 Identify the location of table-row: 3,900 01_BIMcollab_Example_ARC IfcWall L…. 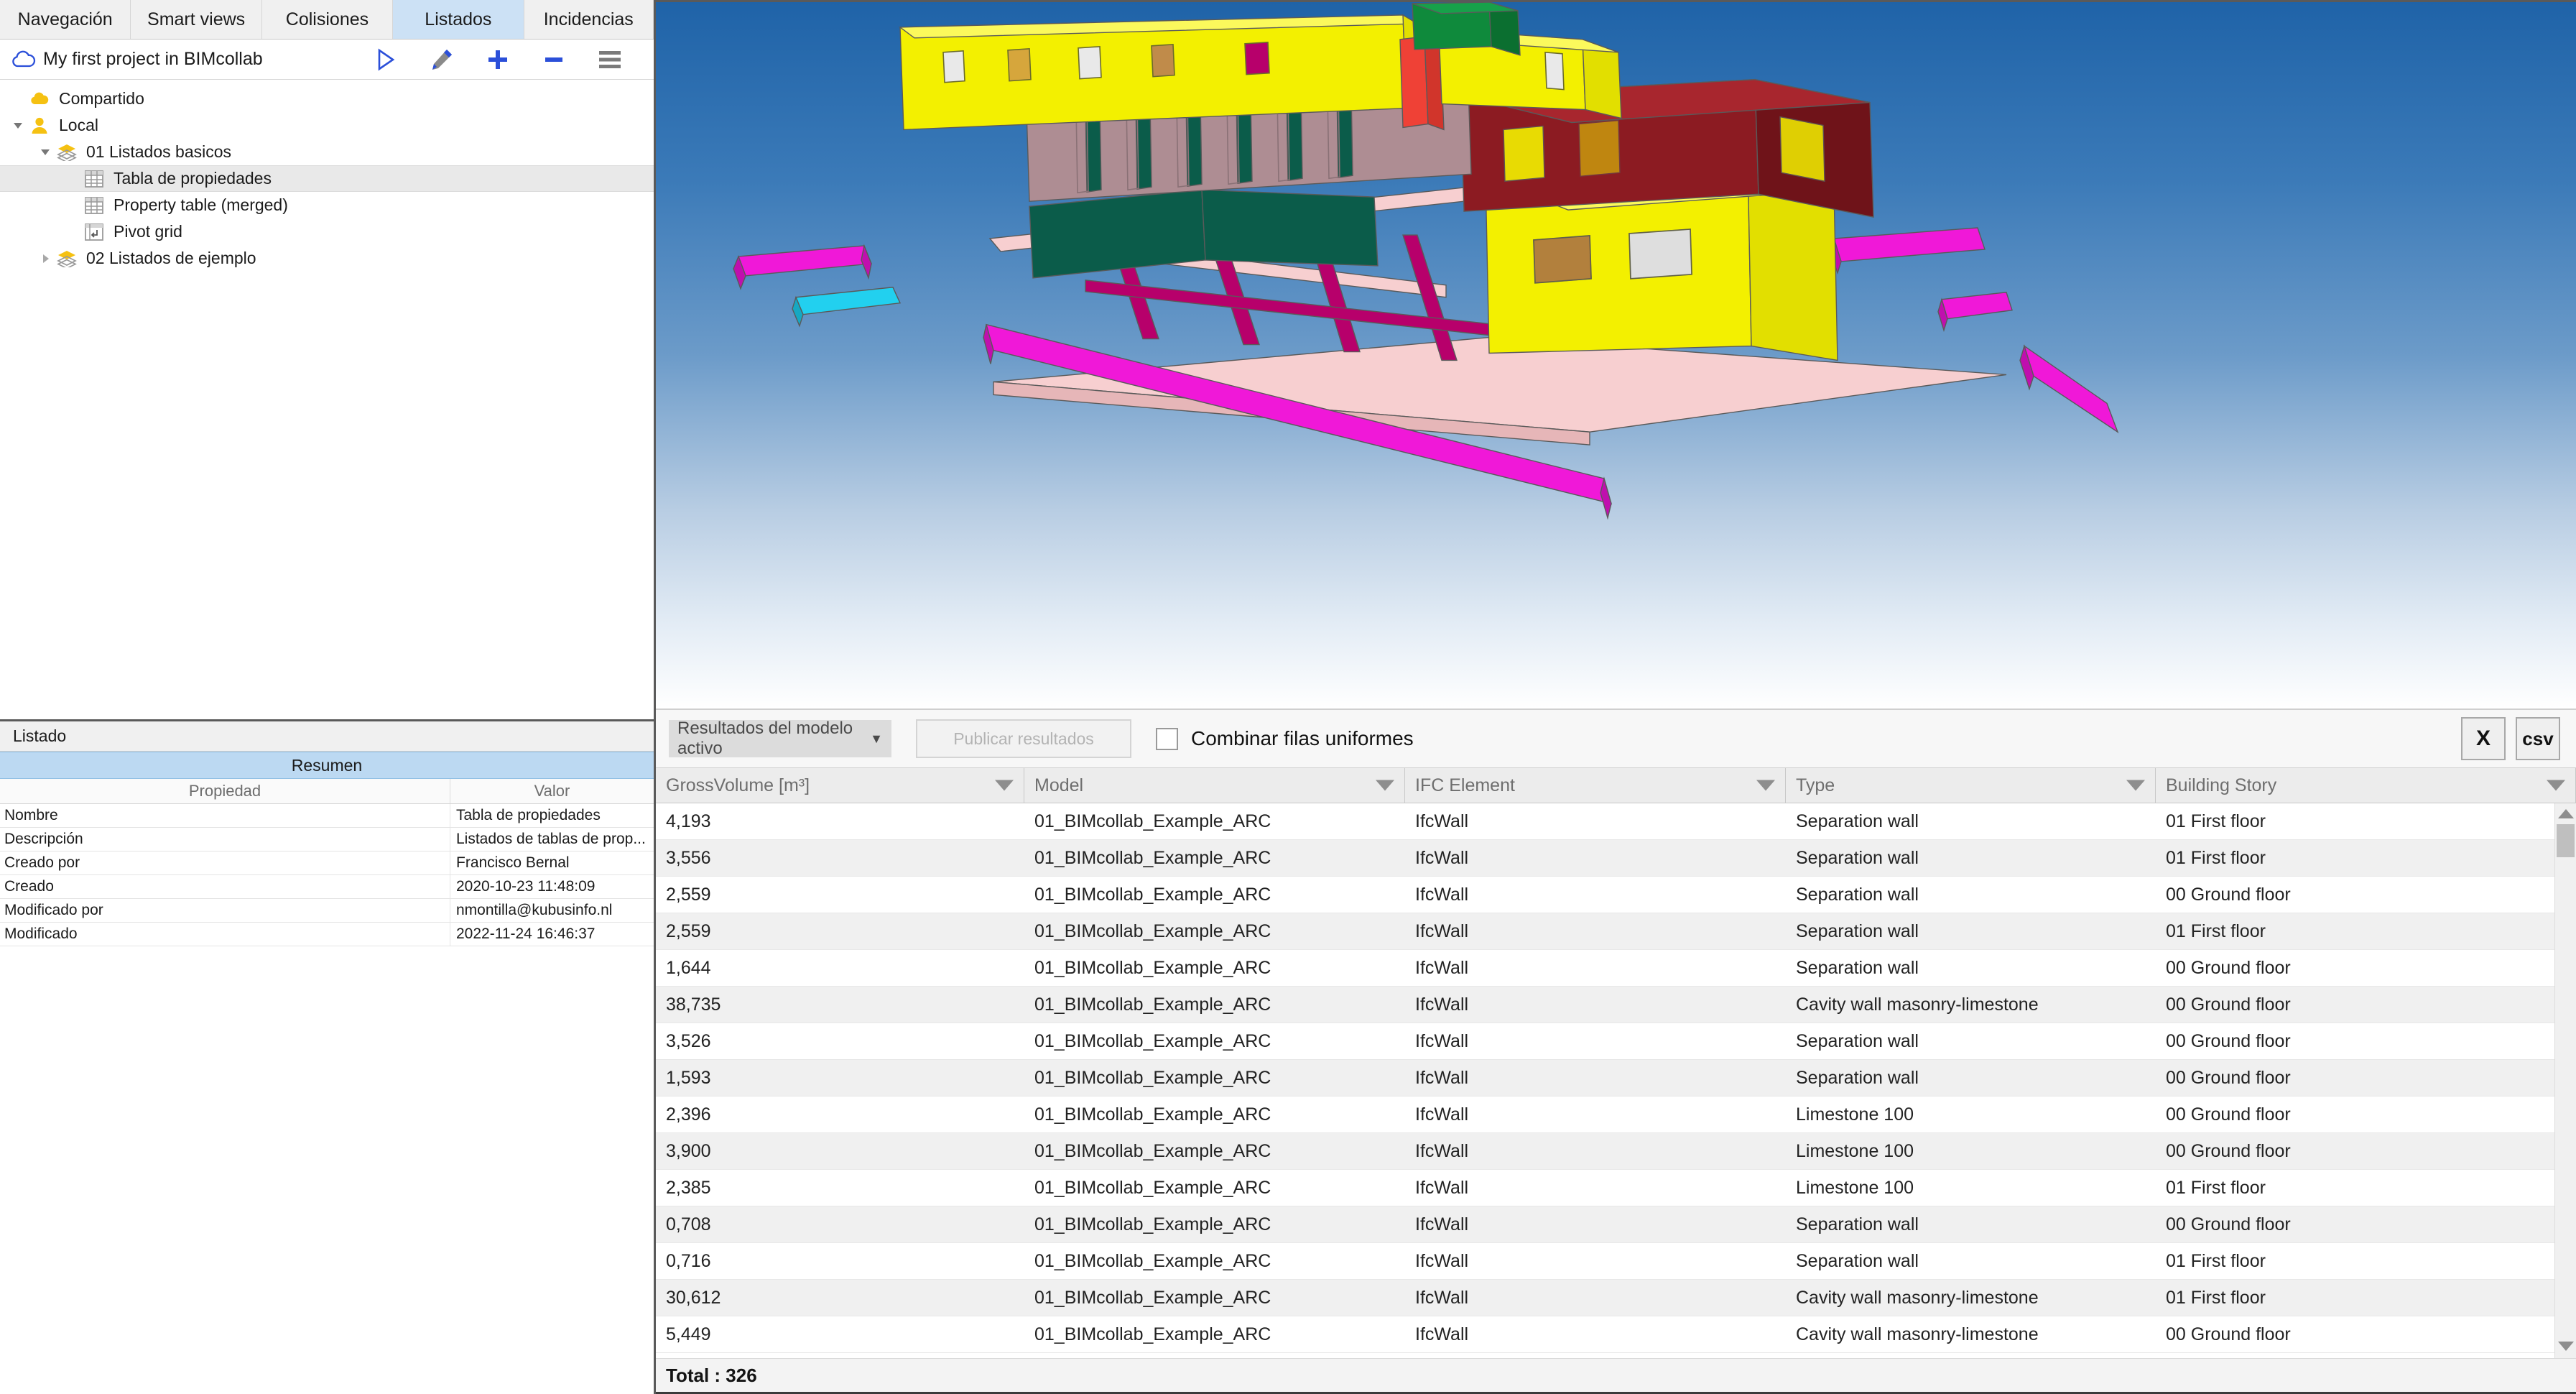
(1616, 1151).